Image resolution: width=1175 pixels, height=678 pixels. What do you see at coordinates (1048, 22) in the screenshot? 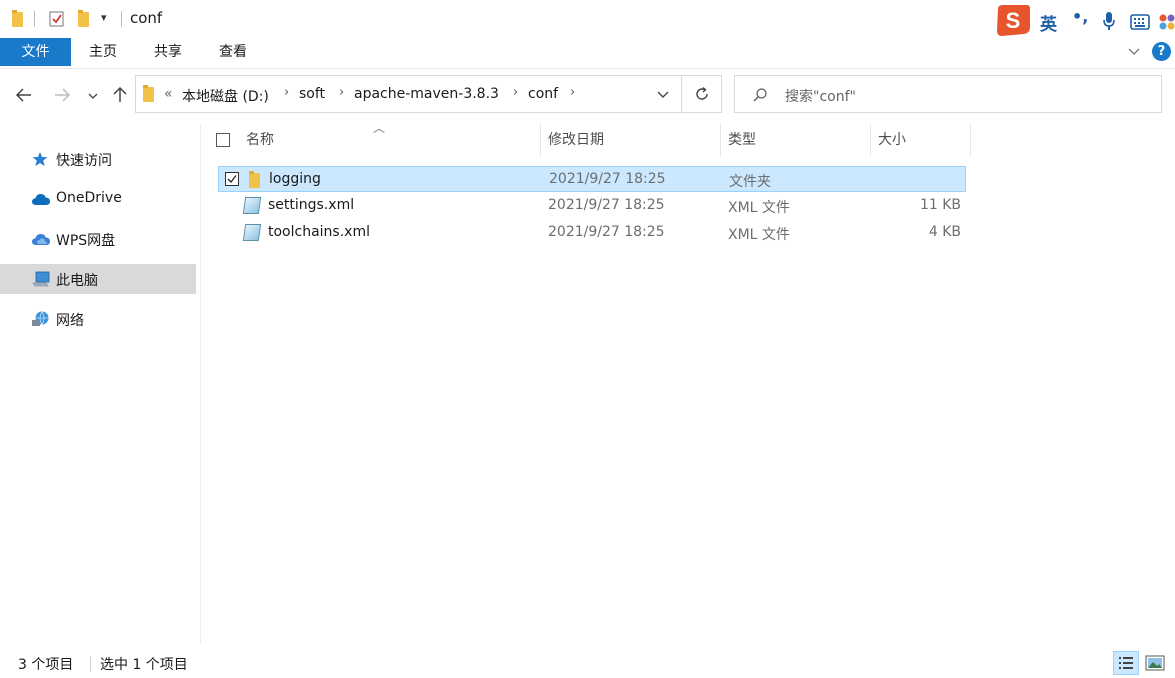
I see `ime-mode-toggle: 英` at bounding box center [1048, 22].